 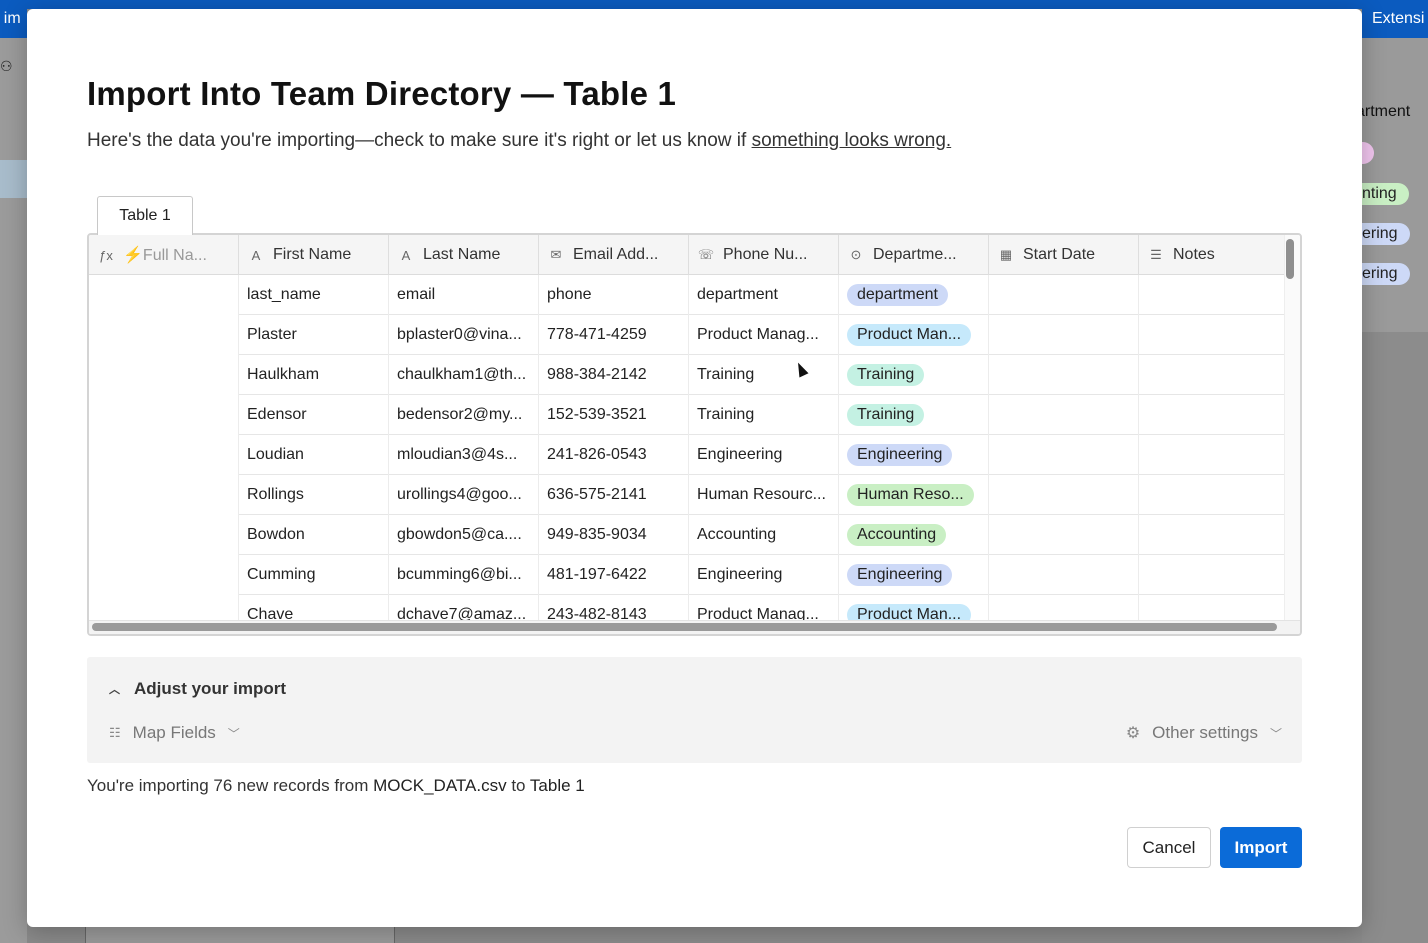 I want to click on background-bottom-bar, so click(x=240, y=935).